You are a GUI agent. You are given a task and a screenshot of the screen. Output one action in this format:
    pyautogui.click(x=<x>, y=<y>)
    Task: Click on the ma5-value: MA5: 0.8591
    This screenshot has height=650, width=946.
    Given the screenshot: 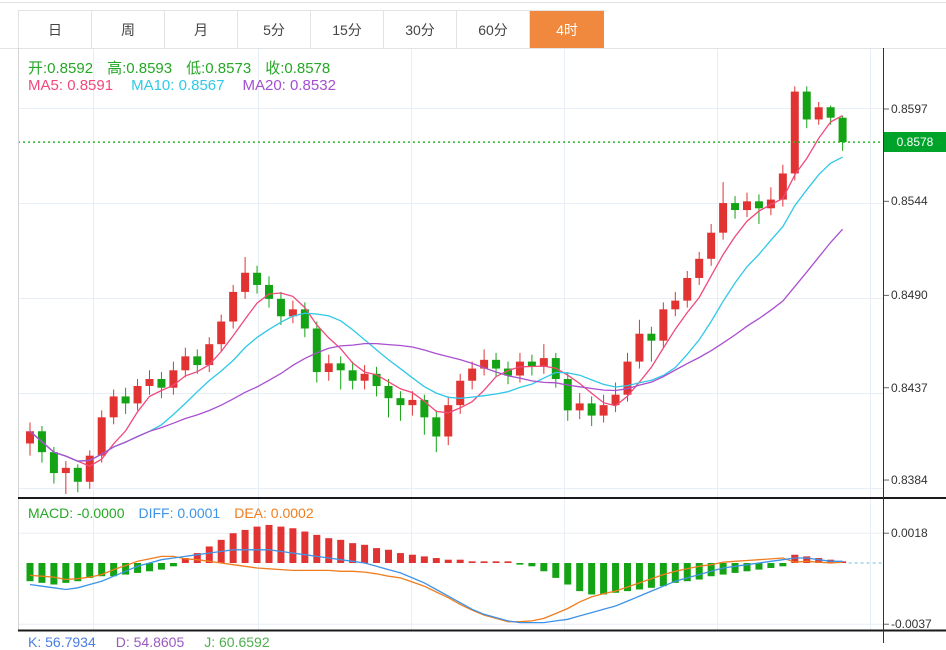 What is the action you would take?
    pyautogui.click(x=71, y=85)
    